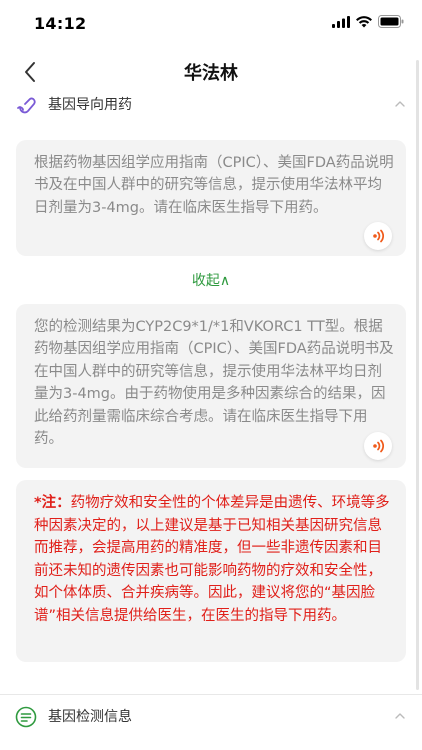  What do you see at coordinates (60, 23) in the screenshot?
I see `status-time: 14:12` at bounding box center [60, 23].